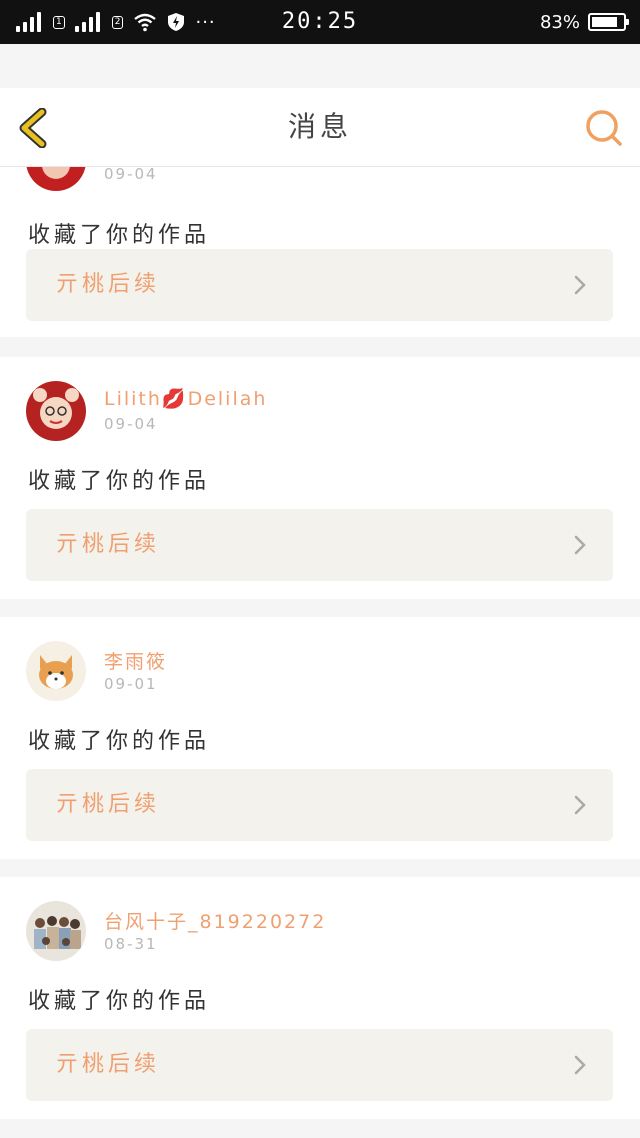  I want to click on status-bar: 1 2 ··· 20:25 83%, so click(320, 22).